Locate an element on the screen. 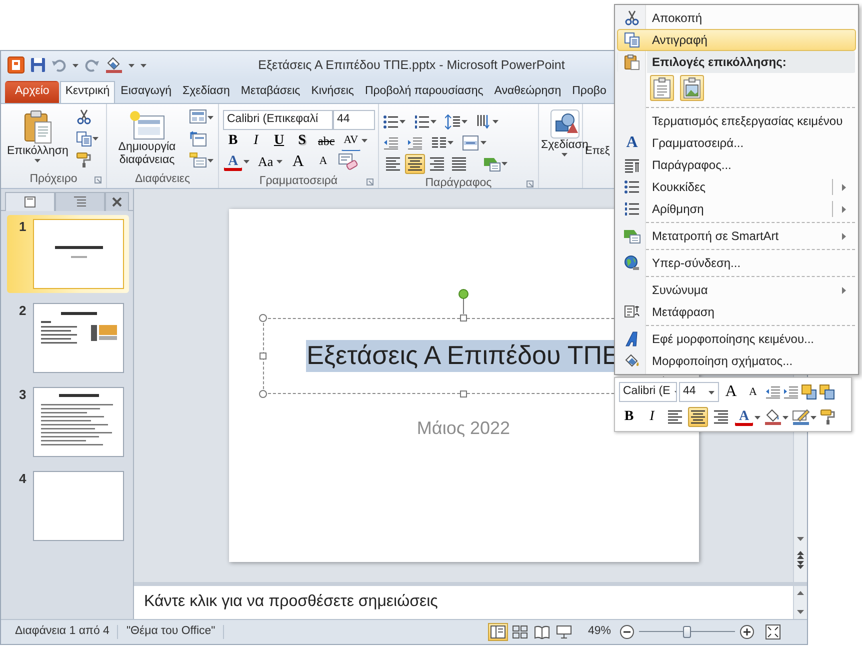  align-center-icon is located at coordinates (698, 417).